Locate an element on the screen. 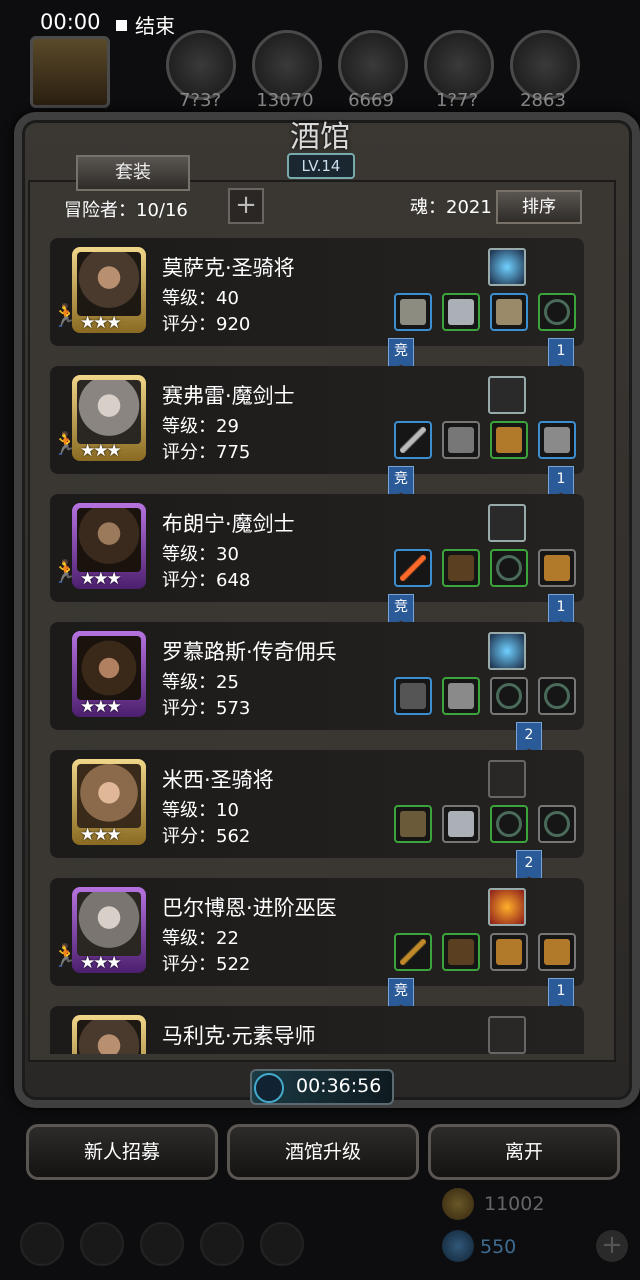 The image size is (640, 1280). sword-icon is located at coordinates (413, 440).